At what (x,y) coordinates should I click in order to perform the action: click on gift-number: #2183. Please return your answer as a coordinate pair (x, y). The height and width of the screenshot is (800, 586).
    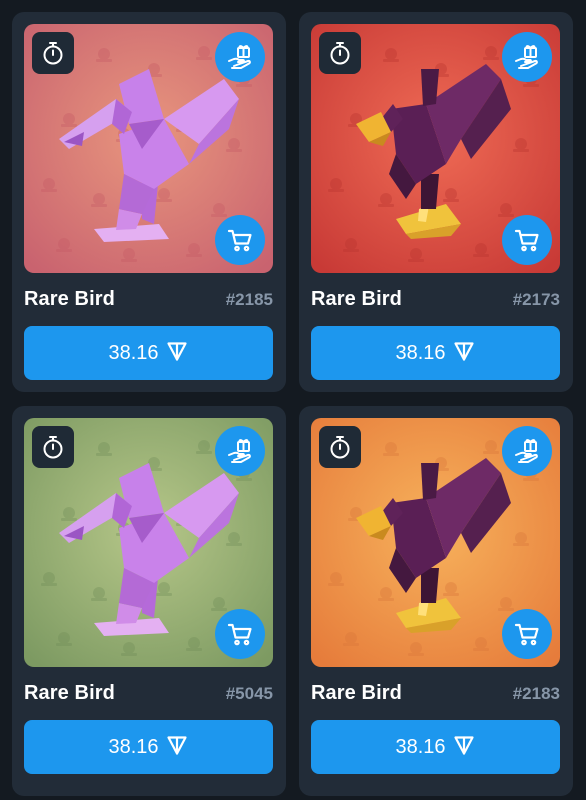
    Looking at the image, I should click on (536, 693).